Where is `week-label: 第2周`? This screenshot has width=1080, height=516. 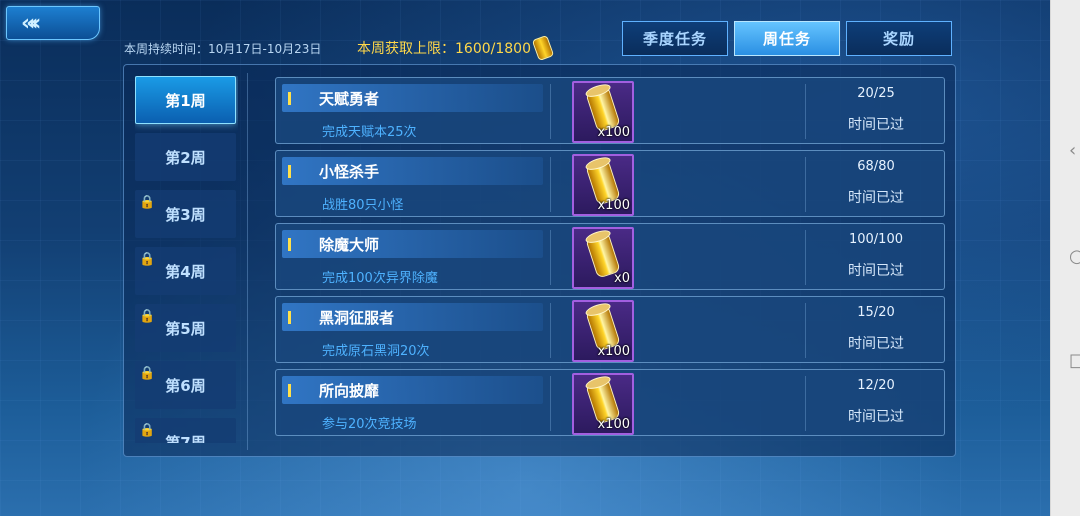 week-label: 第2周 is located at coordinates (185, 157).